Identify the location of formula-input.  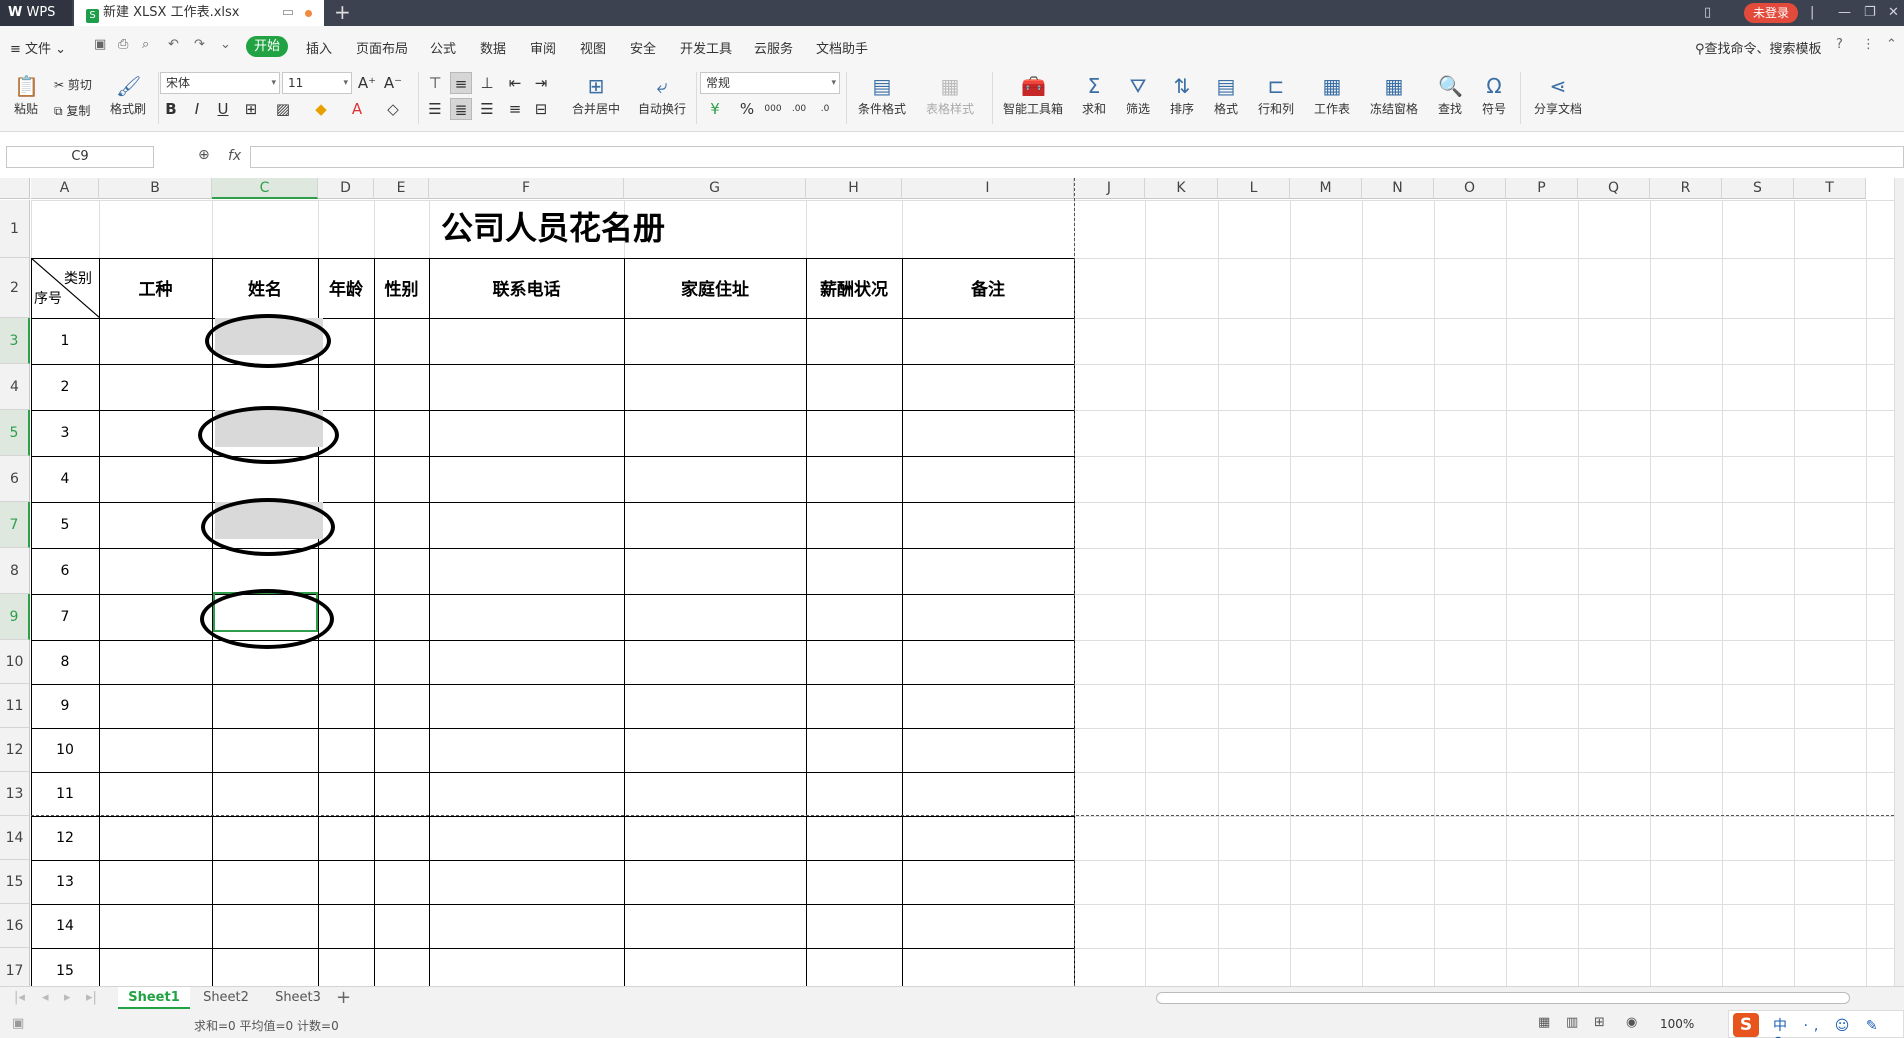
(1077, 157).